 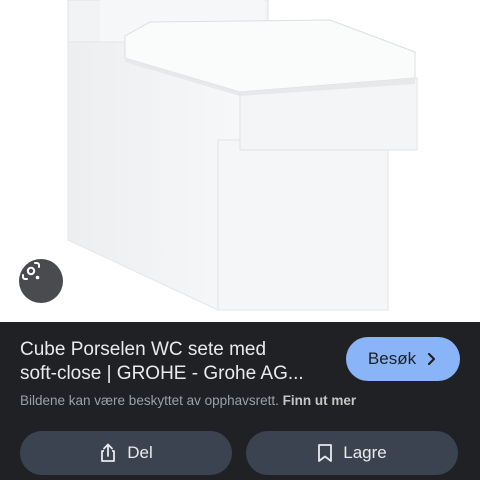 What do you see at coordinates (140, 452) in the screenshot?
I see `share-button-label: Del` at bounding box center [140, 452].